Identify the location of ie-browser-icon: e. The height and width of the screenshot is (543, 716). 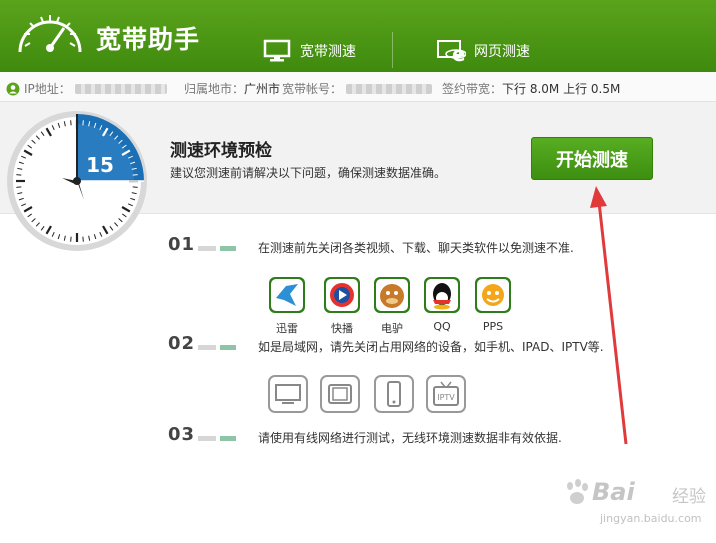
(451, 51).